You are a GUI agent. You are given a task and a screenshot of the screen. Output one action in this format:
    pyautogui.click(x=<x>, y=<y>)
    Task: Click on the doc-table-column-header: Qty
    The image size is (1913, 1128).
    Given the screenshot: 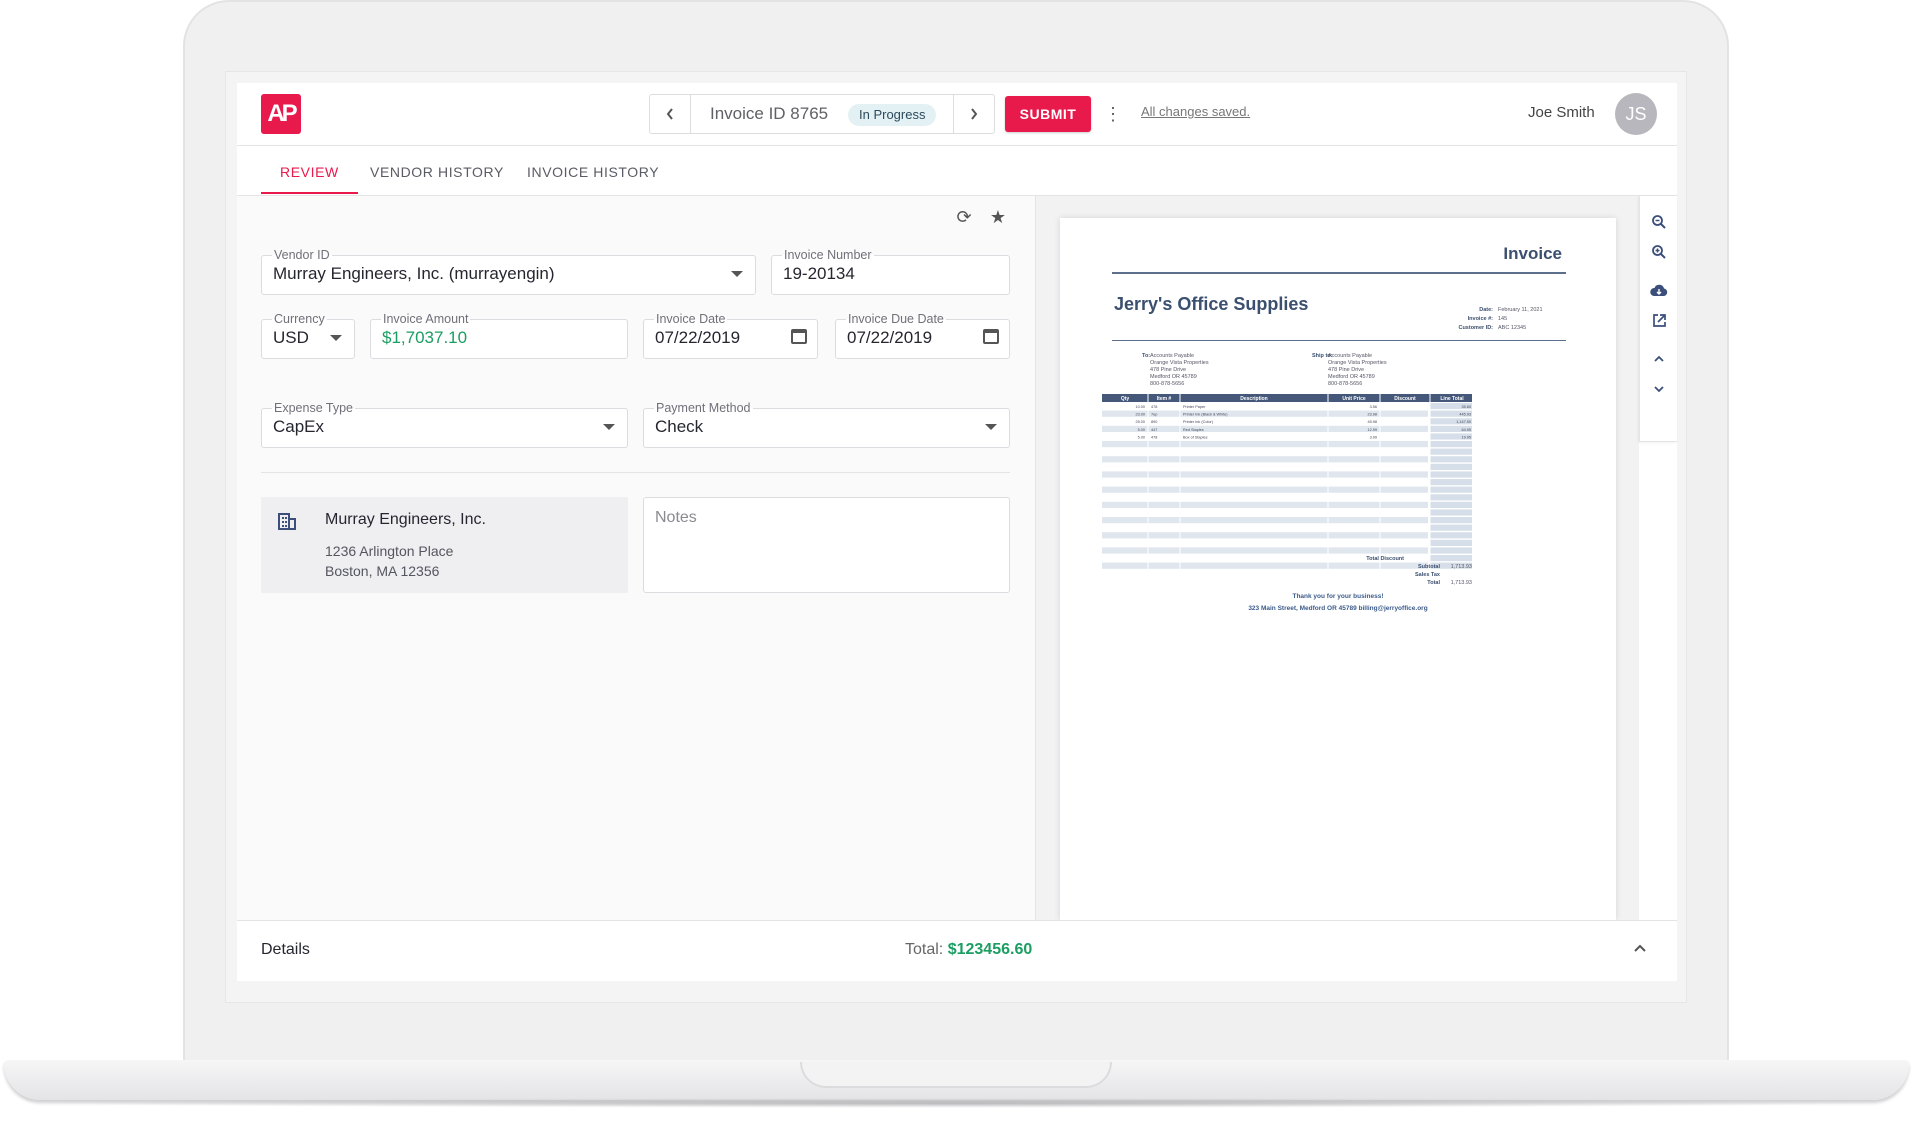 What is the action you would take?
    pyautogui.click(x=1125, y=399)
    